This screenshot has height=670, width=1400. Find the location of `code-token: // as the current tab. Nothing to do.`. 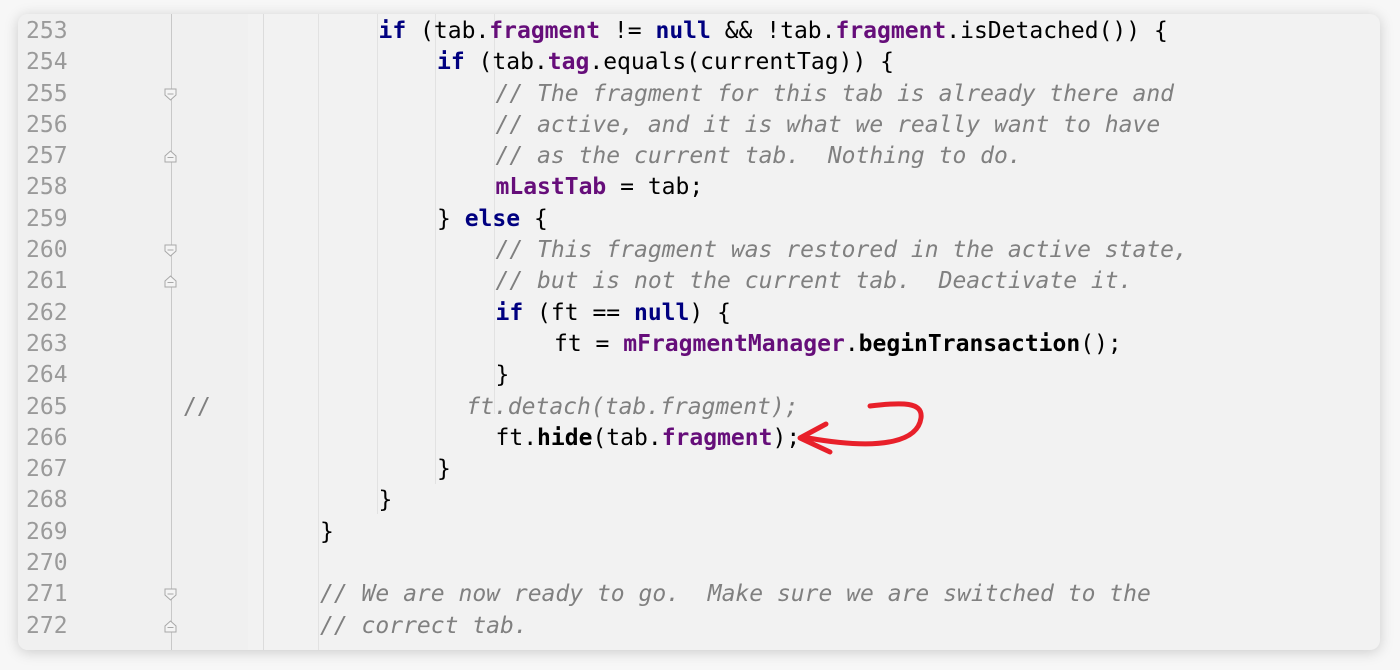

code-token: // as the current tab. Nothing to do. is located at coordinates (758, 156).